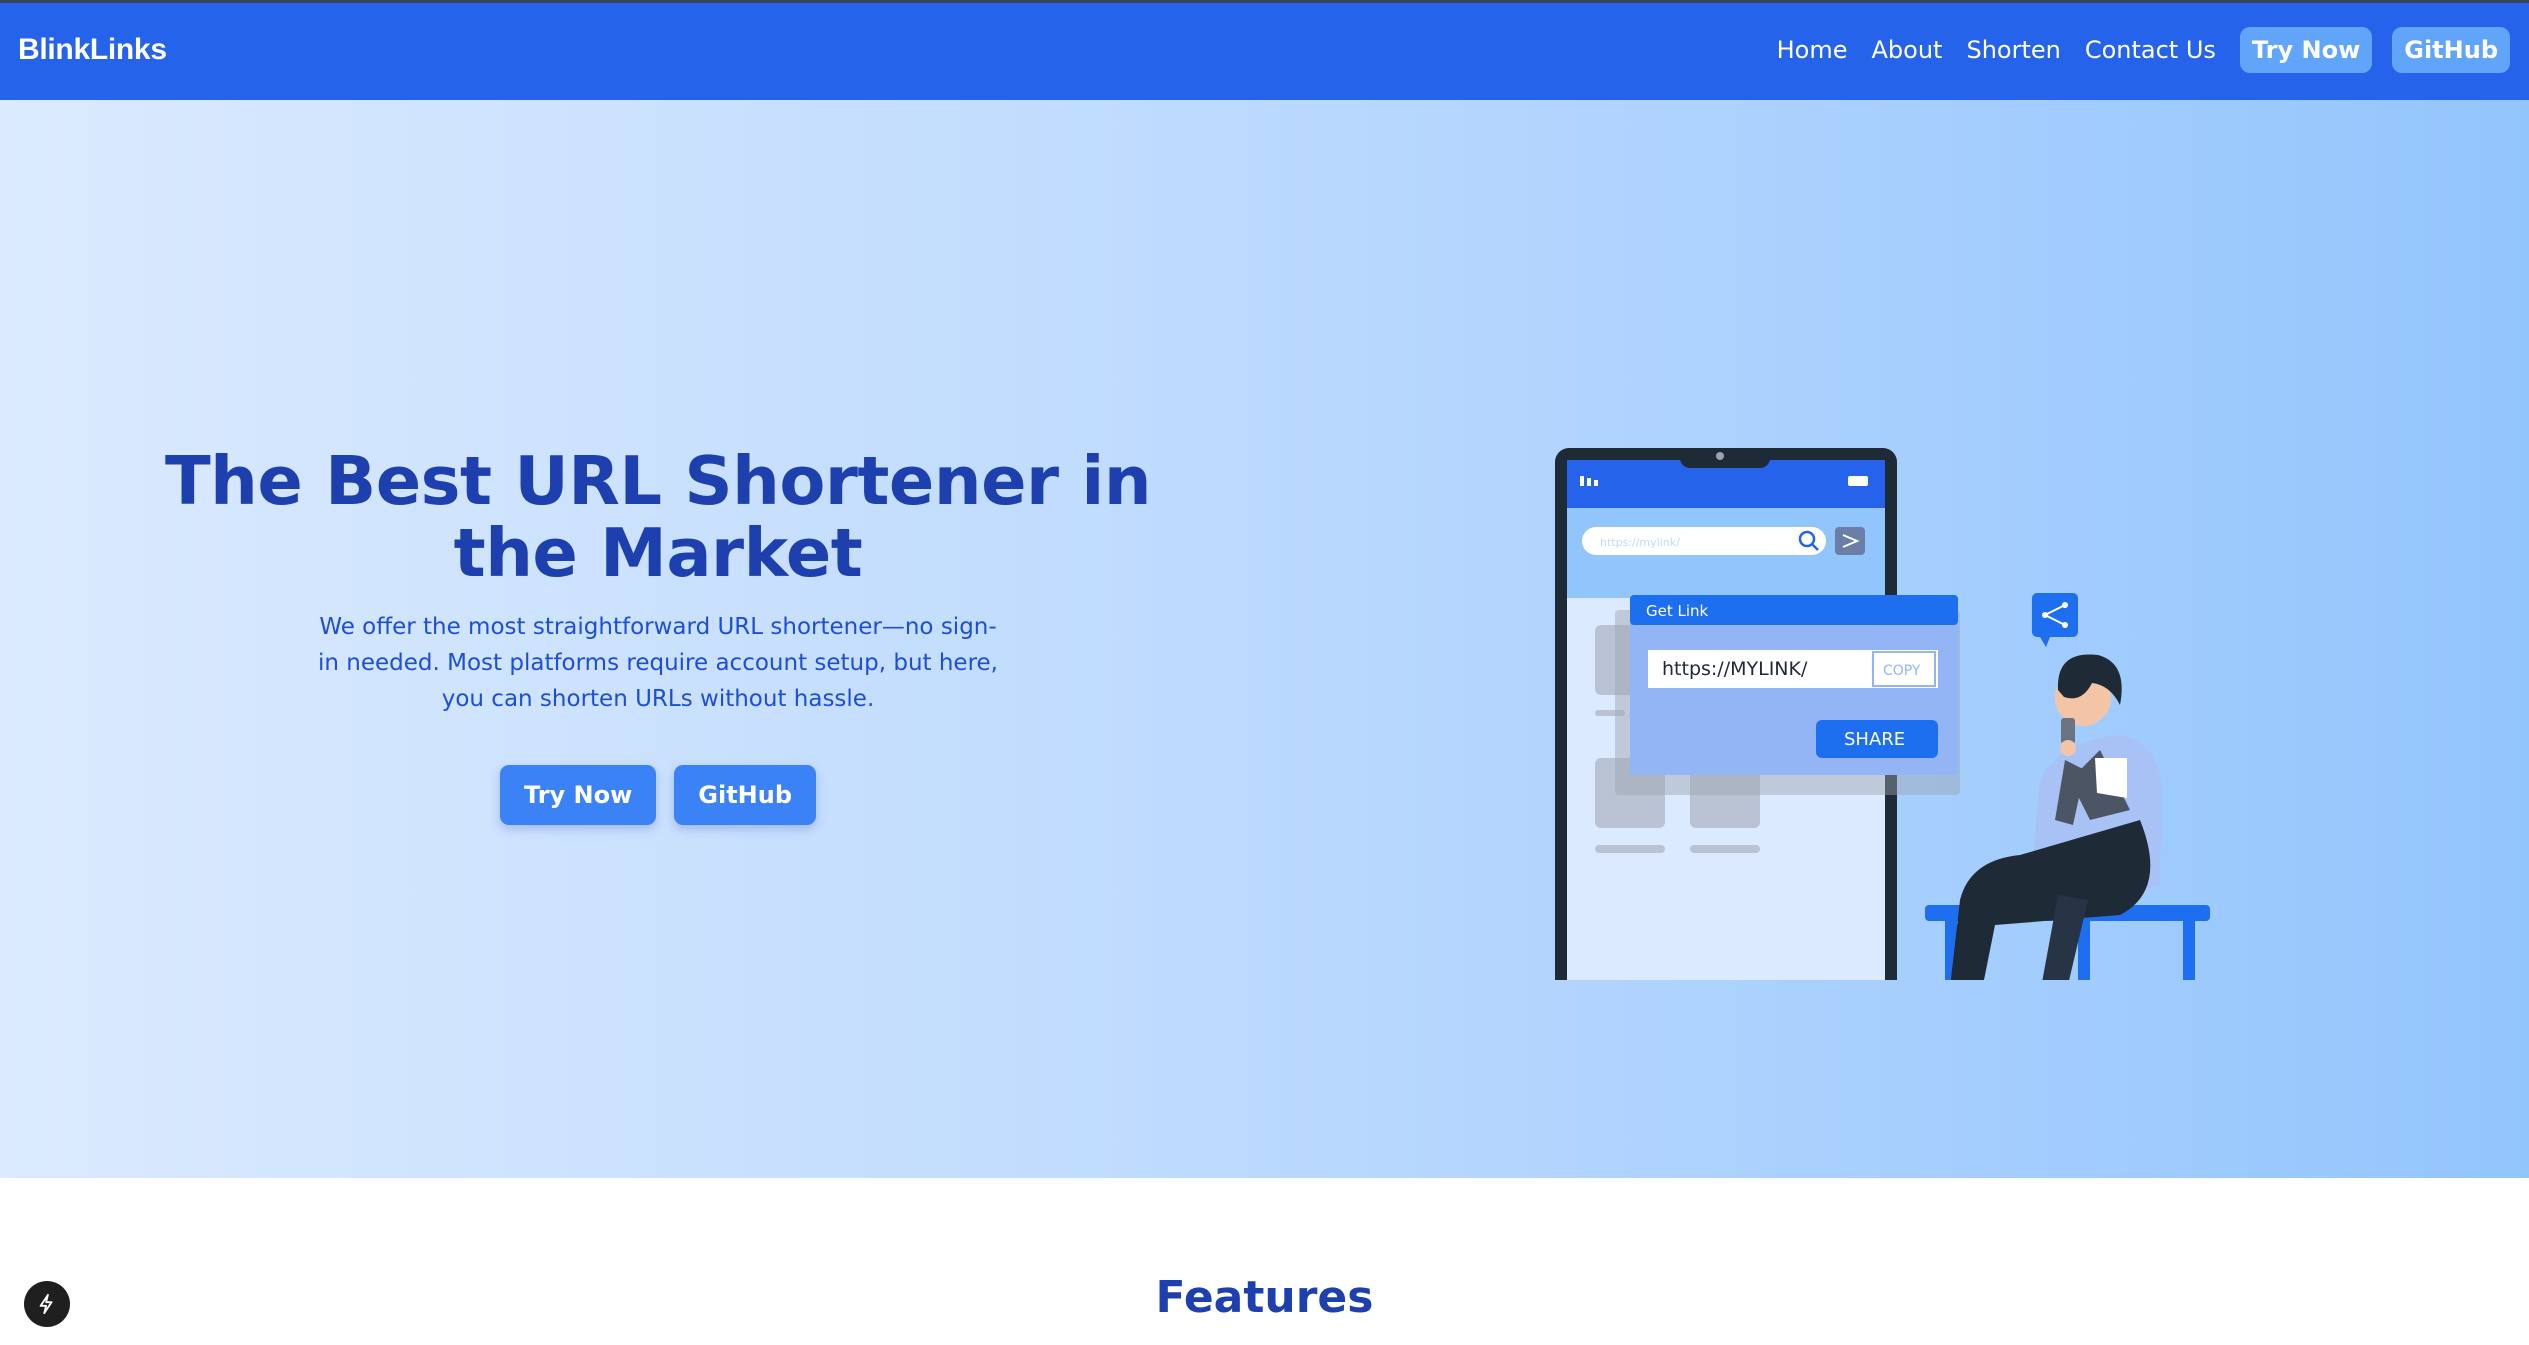  I want to click on dev-tools-button, so click(47, 1304).